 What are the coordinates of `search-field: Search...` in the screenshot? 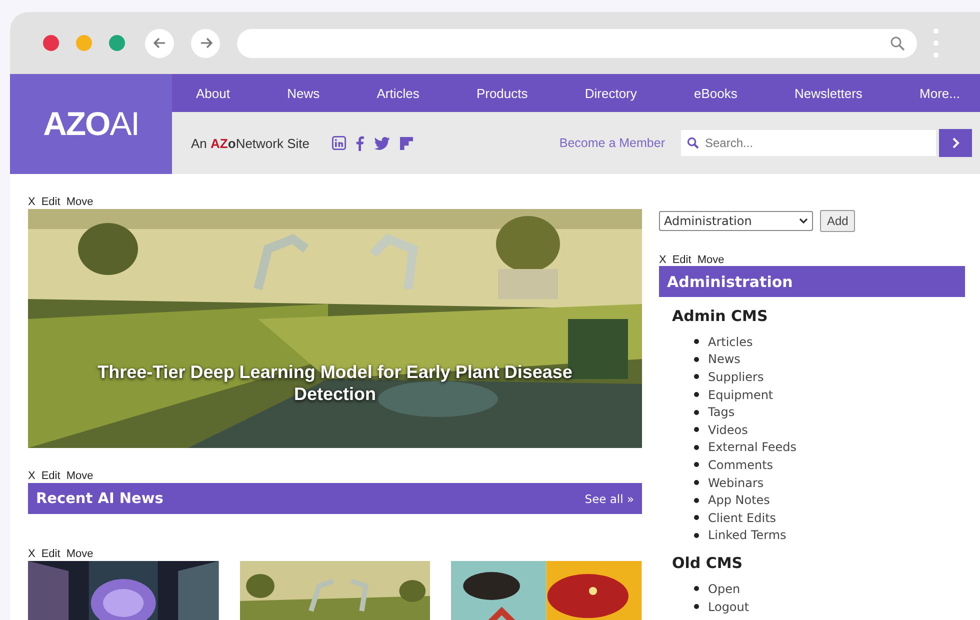 It's located at (808, 143).